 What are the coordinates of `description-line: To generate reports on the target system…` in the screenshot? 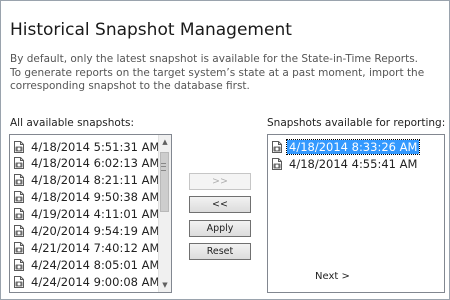 It's located at (217, 72).